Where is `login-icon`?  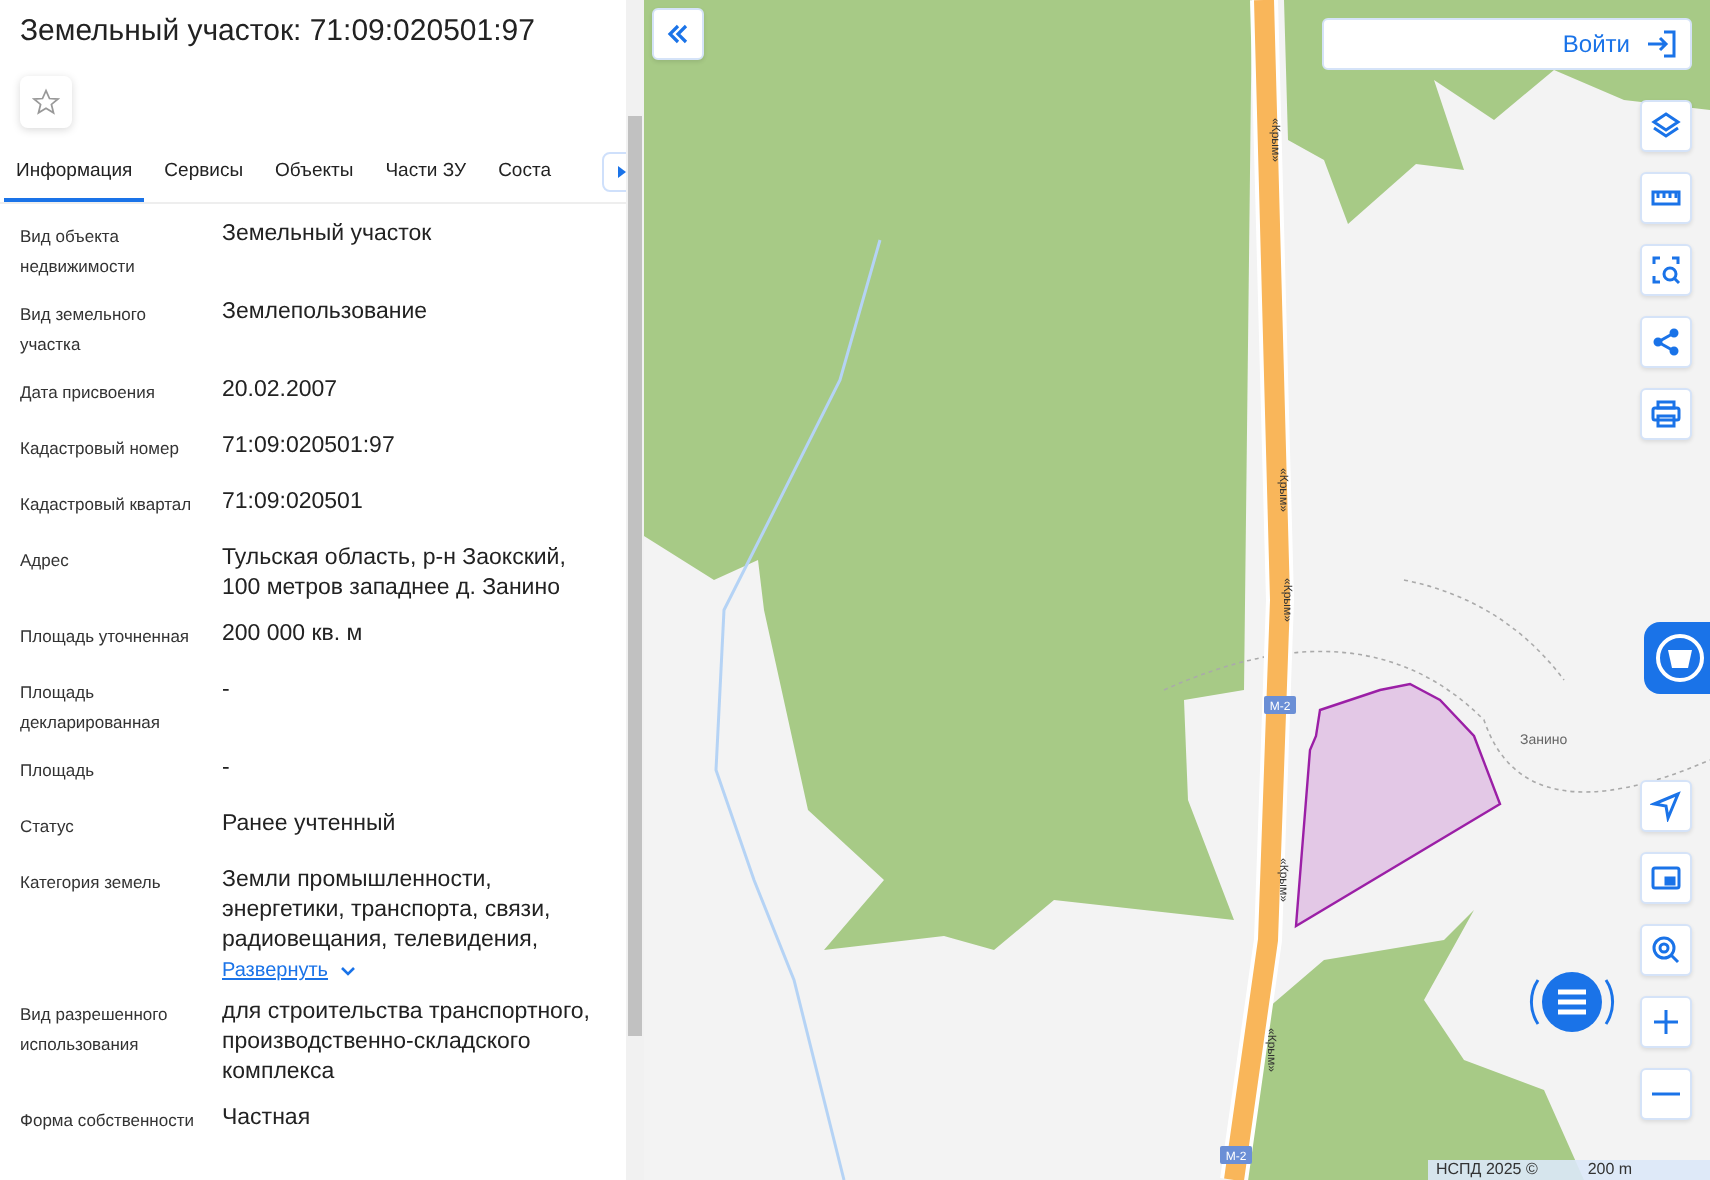
login-icon is located at coordinates (1662, 44).